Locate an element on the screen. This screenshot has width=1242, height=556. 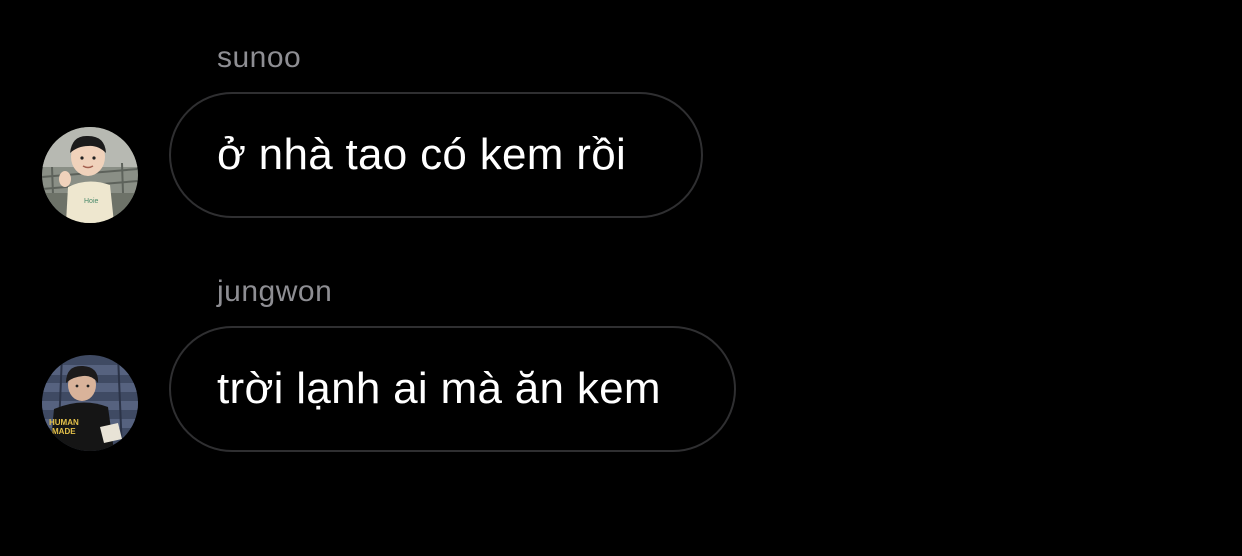
avatar-sunoo: Hoie is located at coordinates (90, 175).